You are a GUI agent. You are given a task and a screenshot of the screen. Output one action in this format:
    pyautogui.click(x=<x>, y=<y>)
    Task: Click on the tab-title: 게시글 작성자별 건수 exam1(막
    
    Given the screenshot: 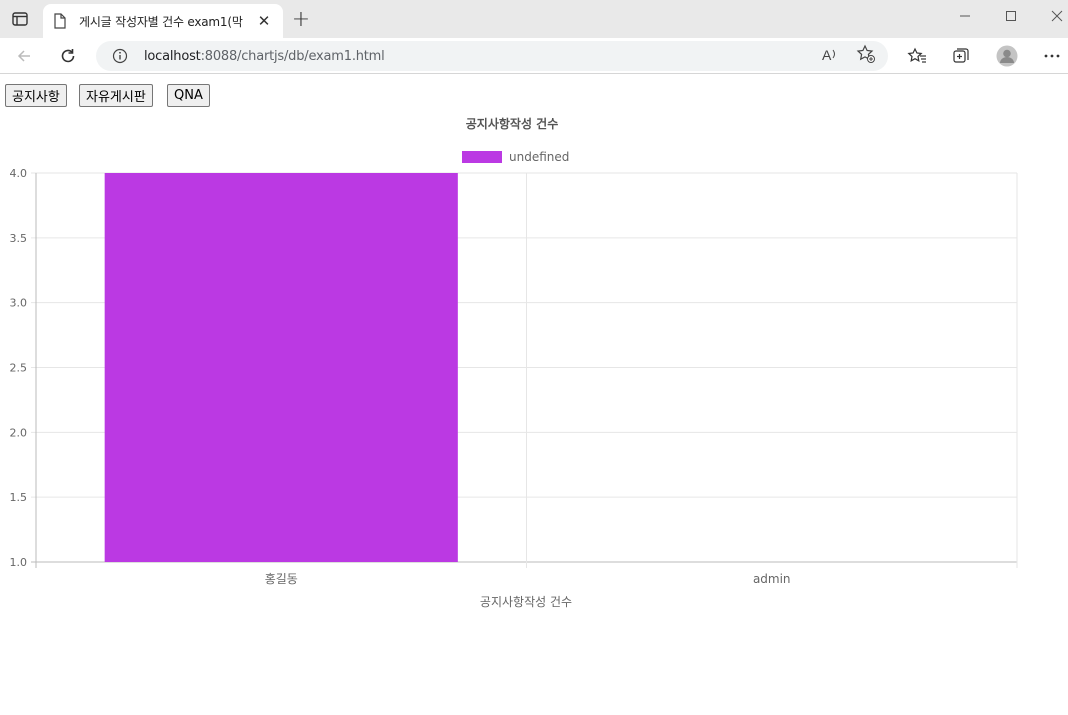 What is the action you would take?
    pyautogui.click(x=161, y=21)
    